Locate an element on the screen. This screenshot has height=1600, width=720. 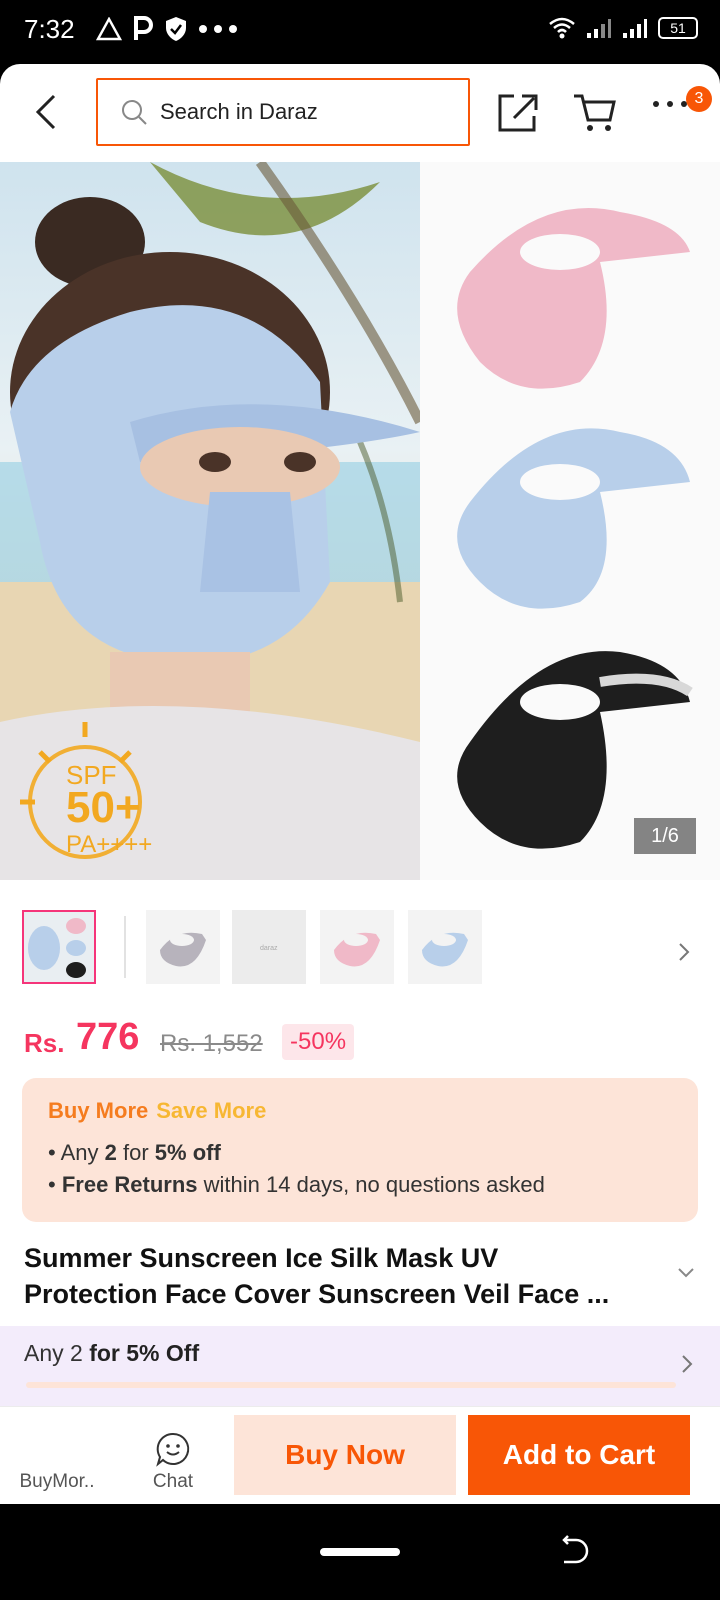
promo-line1-mid: for is located at coordinates (135, 1152).